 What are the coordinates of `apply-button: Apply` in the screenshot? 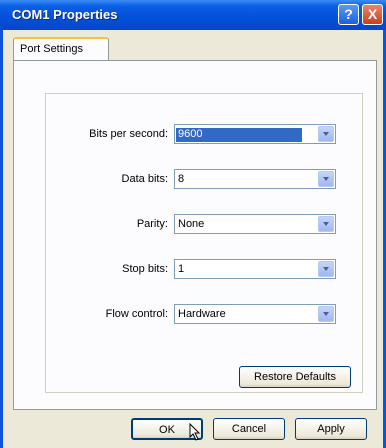 It's located at (331, 429).